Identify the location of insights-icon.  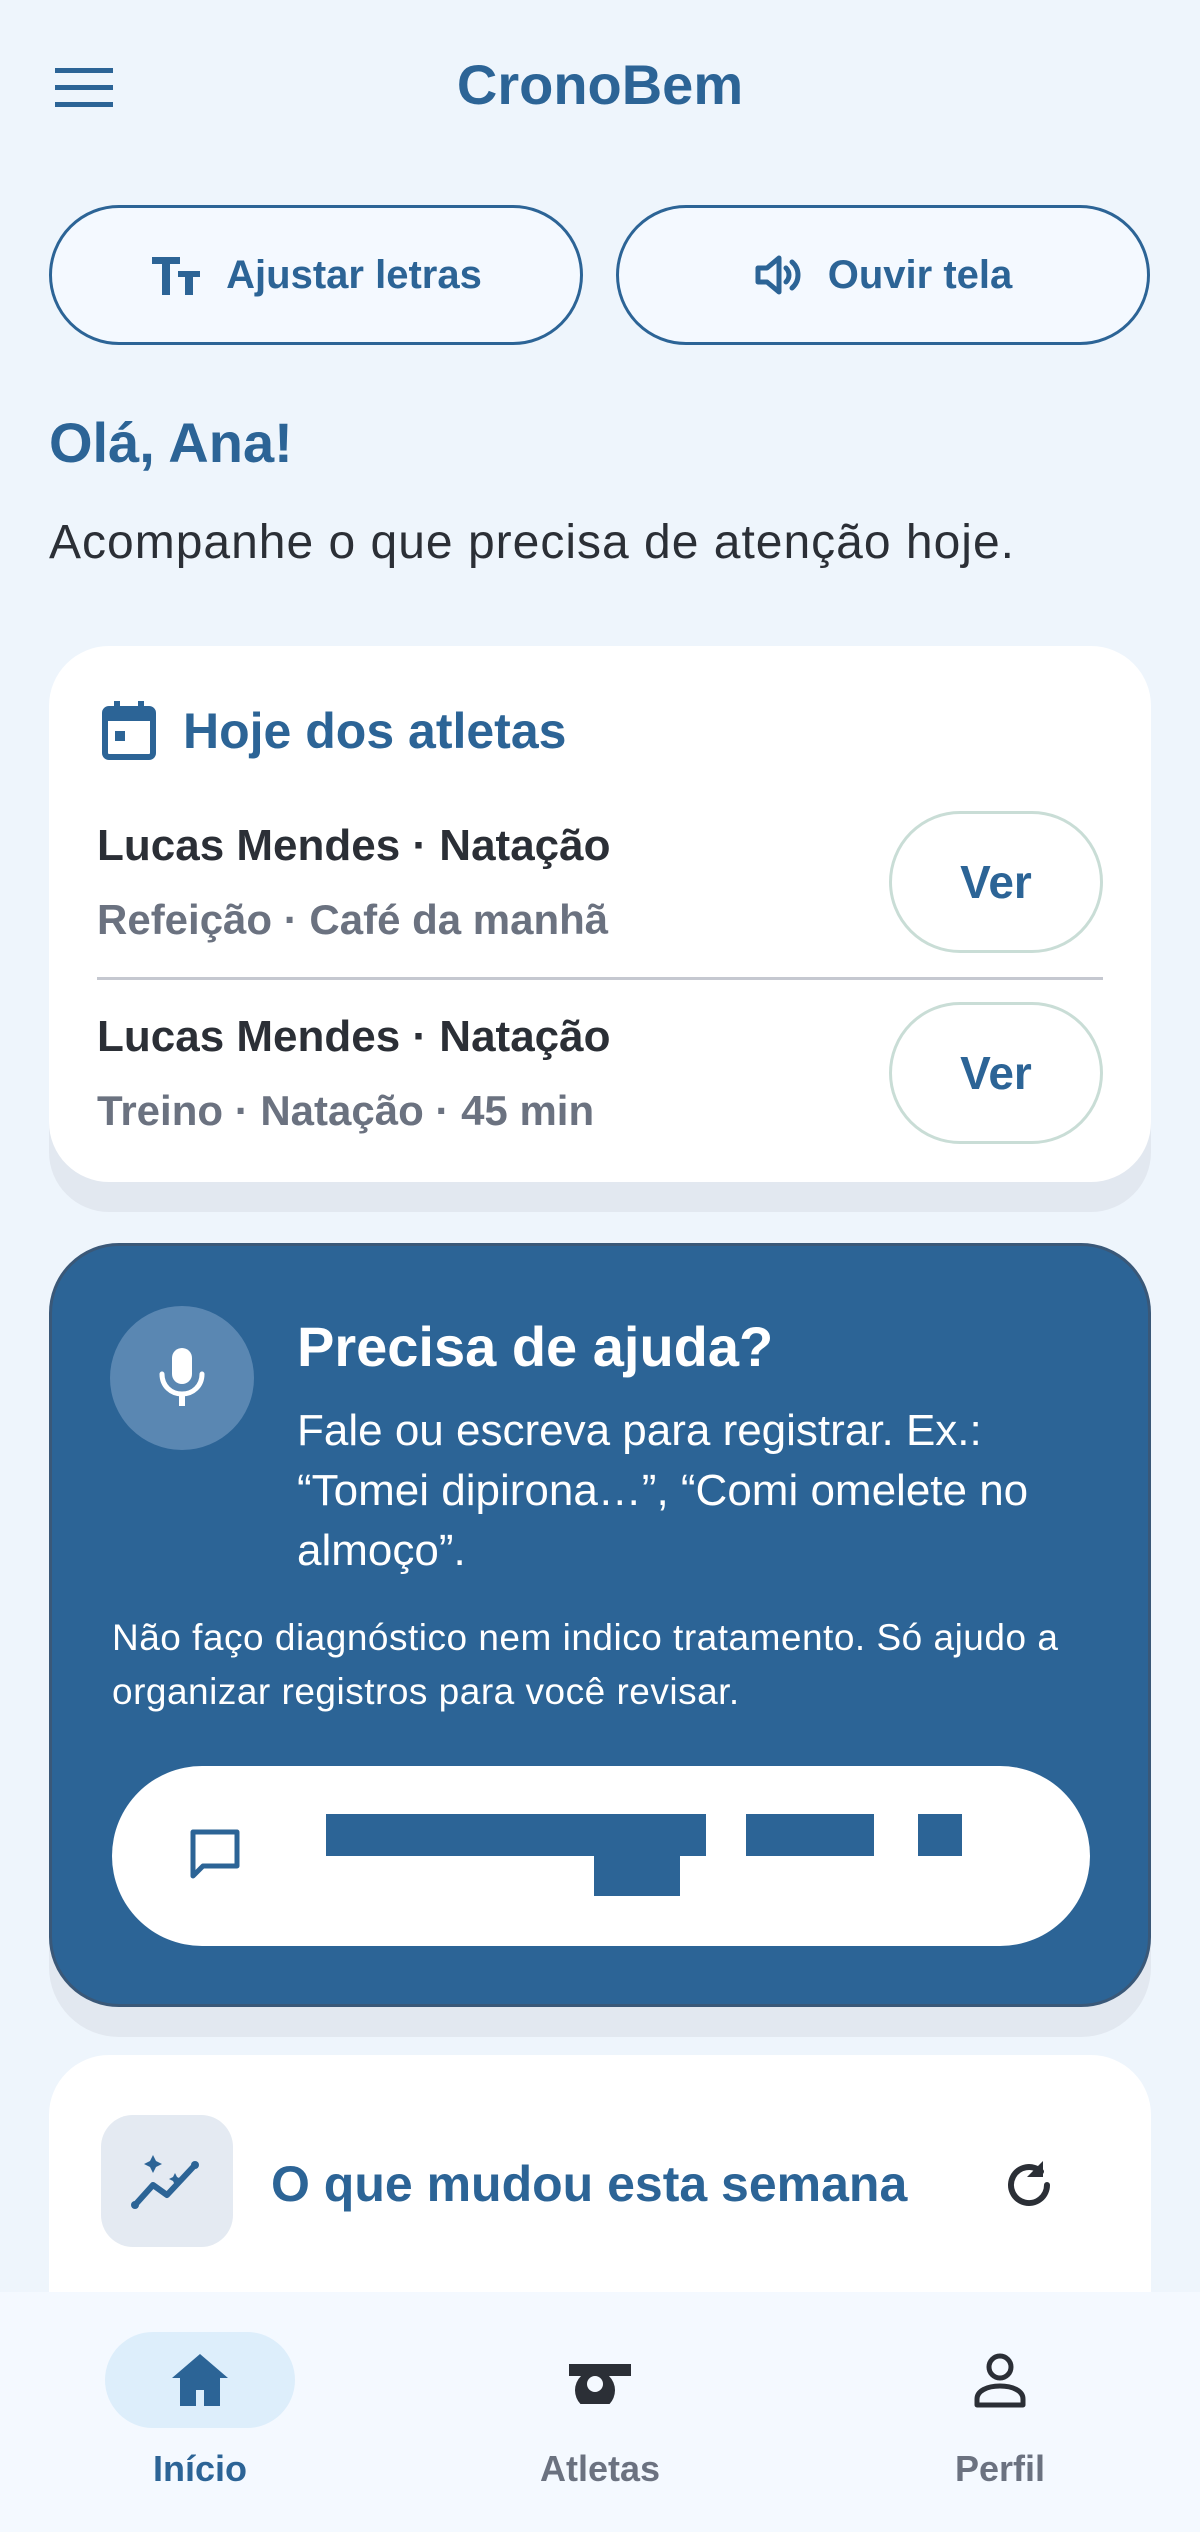
(165, 2182).